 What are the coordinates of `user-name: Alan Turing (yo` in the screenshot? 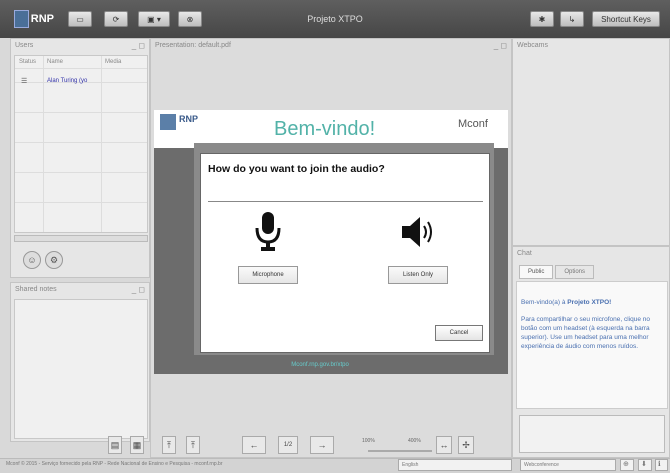 It's located at (67, 81).